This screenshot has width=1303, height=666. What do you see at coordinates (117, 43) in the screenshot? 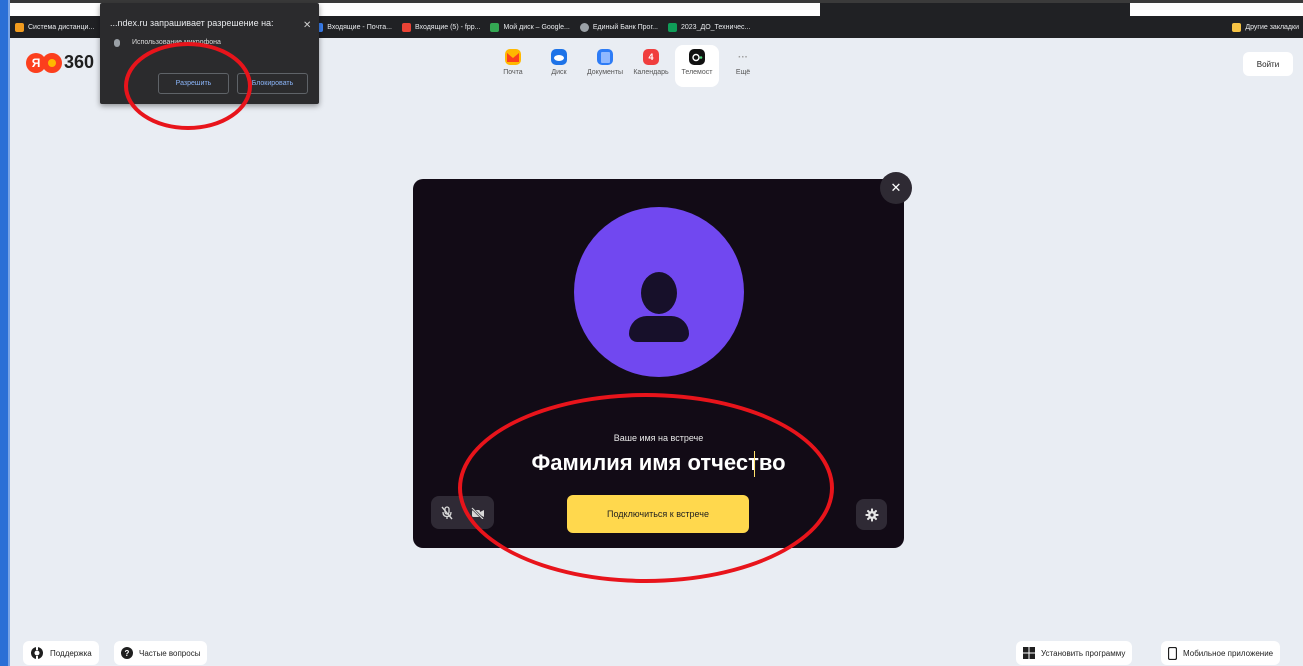
I see `microphone-icon` at bounding box center [117, 43].